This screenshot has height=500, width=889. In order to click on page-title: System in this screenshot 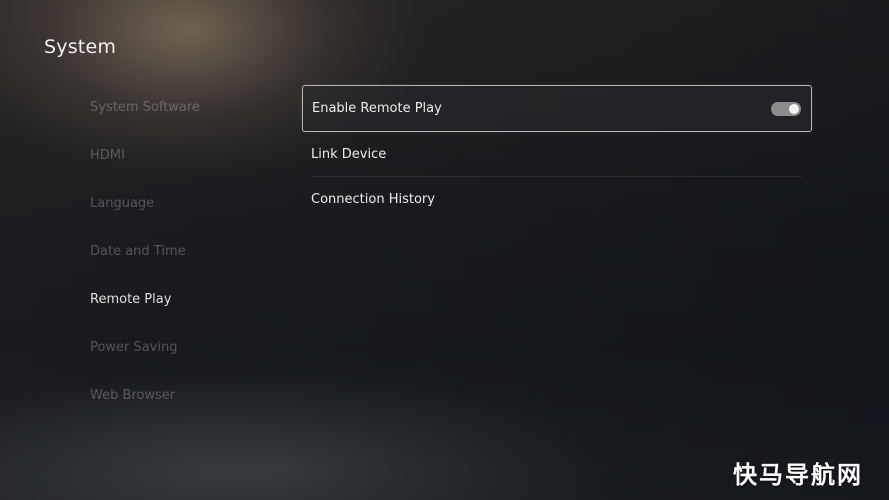, I will do `click(80, 47)`.